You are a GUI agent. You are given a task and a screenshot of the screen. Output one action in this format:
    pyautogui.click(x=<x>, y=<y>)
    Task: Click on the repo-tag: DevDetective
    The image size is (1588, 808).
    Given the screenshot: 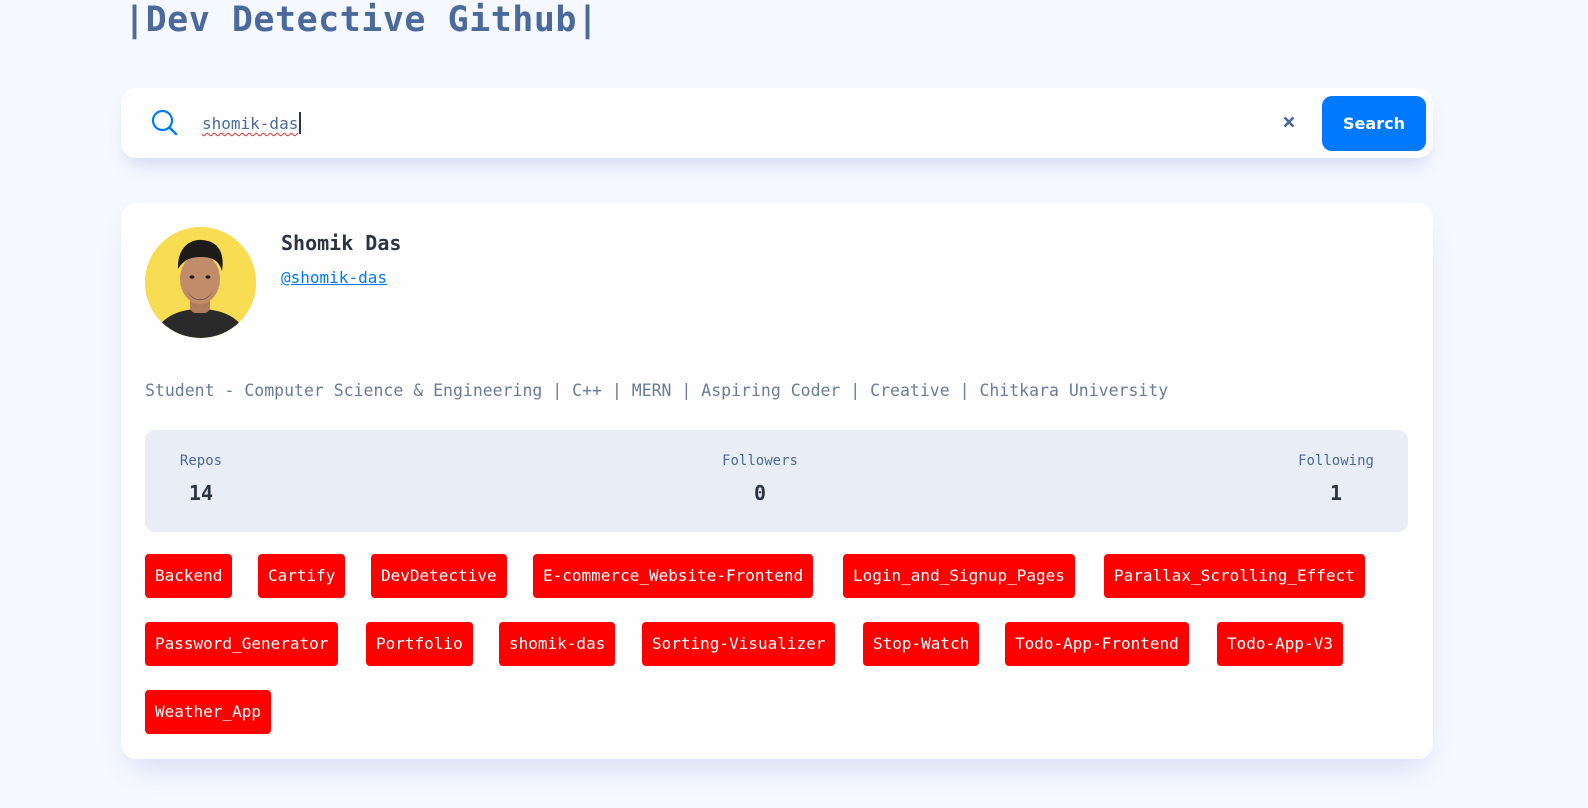 What is the action you would take?
    pyautogui.click(x=439, y=576)
    